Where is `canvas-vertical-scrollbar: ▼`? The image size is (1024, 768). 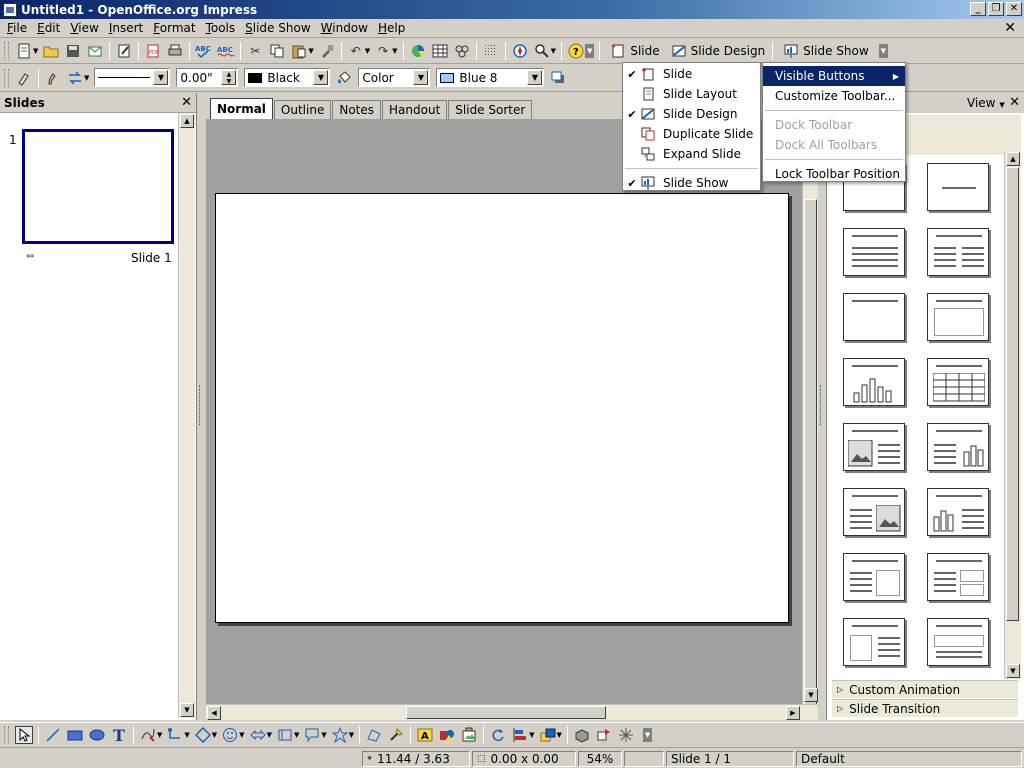
canvas-vertical-scrollbar: ▼ is located at coordinates (810, 419).